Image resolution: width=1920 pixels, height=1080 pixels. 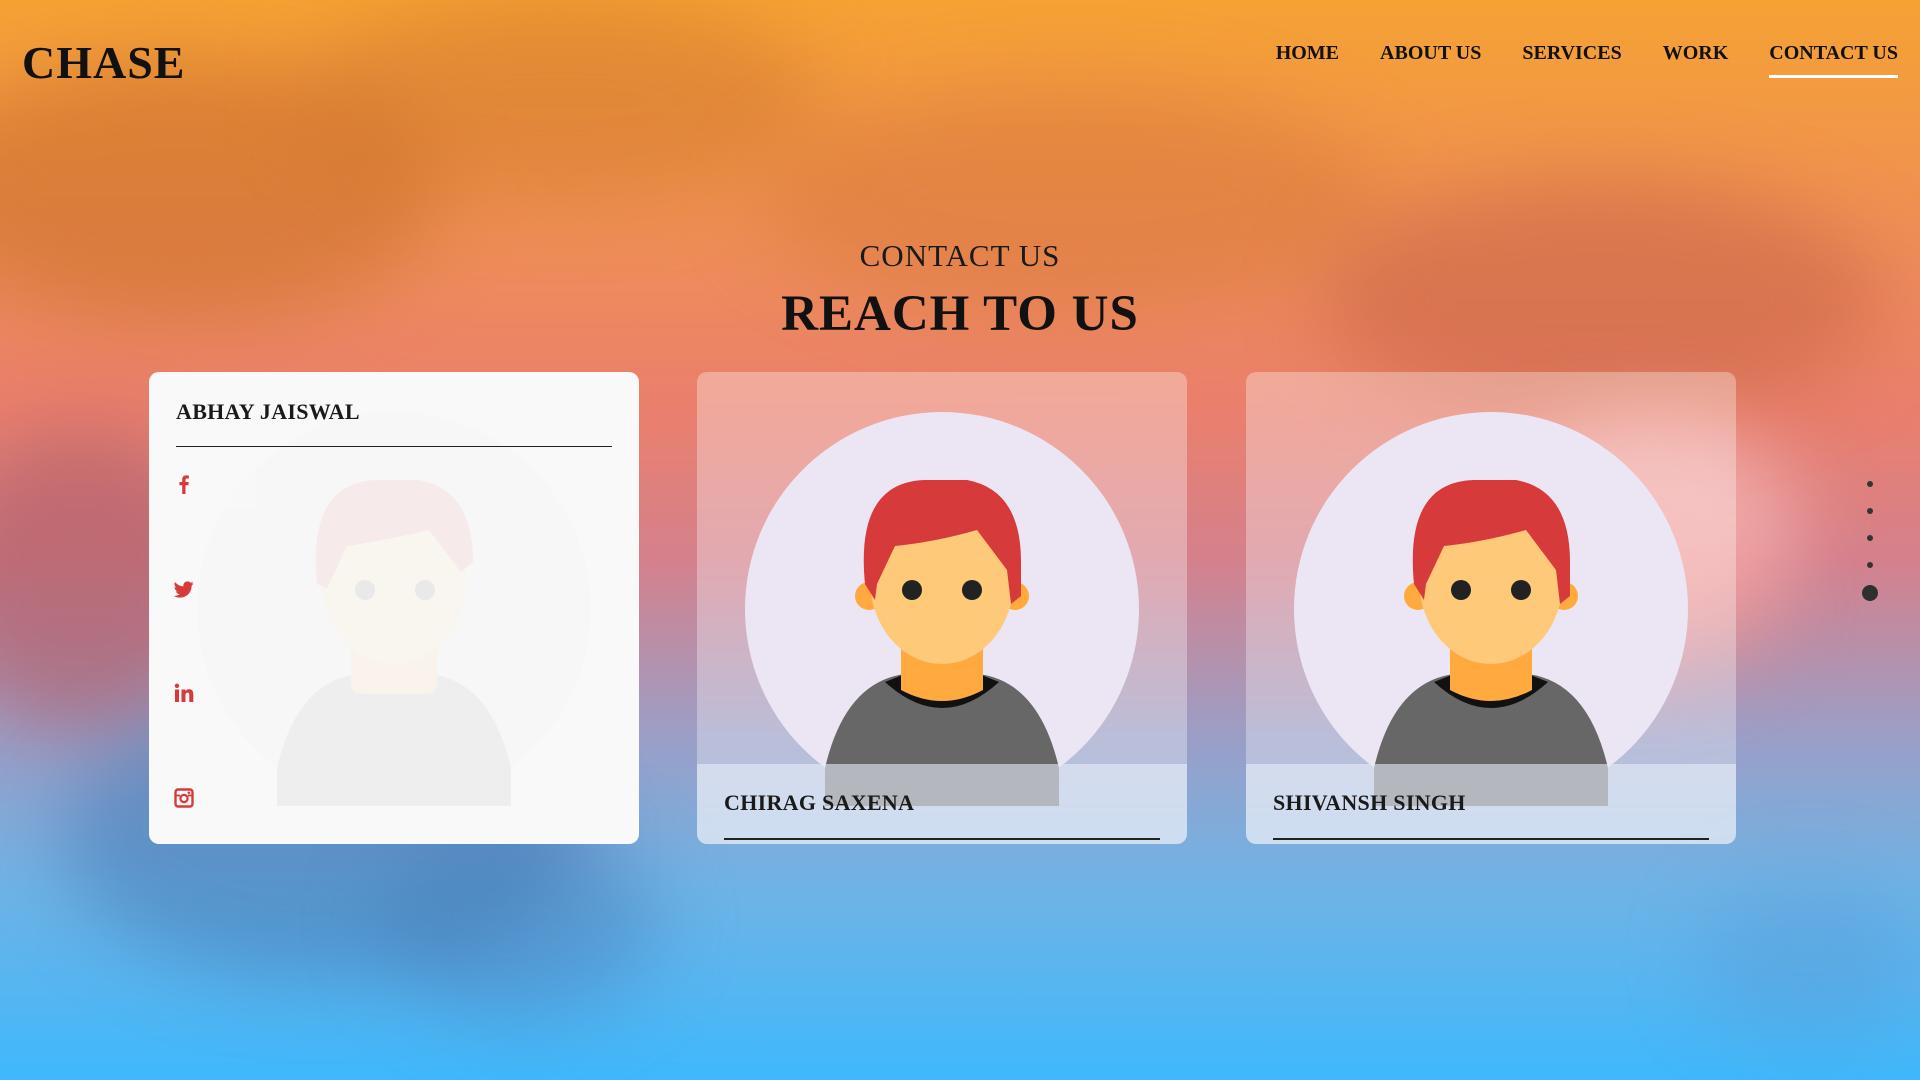 I want to click on contact-card-chirag: CHIRAG SAXENA, so click(x=942, y=608).